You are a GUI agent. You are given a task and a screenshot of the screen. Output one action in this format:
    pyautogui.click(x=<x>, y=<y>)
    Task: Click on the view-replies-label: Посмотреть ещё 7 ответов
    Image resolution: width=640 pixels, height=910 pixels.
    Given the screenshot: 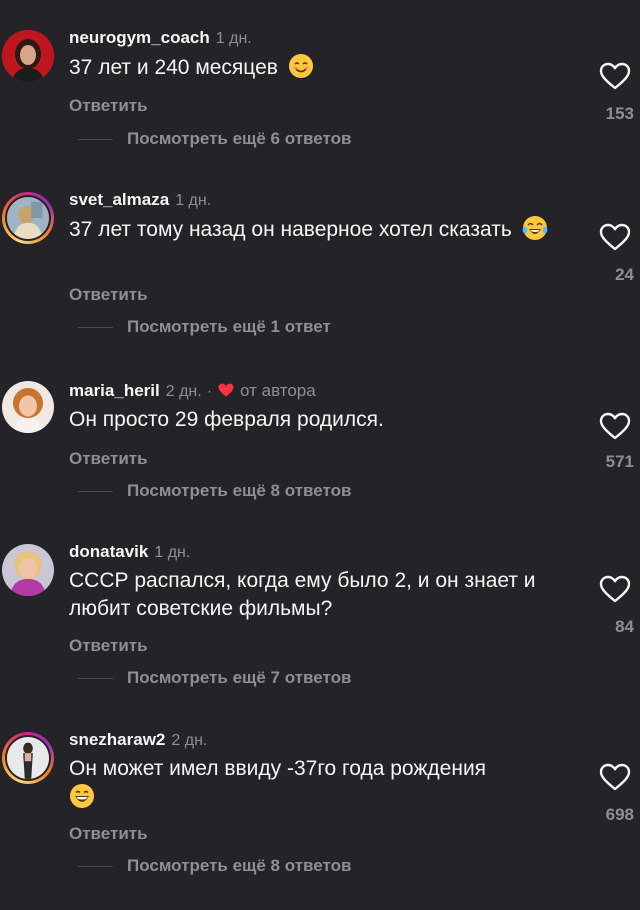 What is the action you would take?
    pyautogui.click(x=239, y=677)
    